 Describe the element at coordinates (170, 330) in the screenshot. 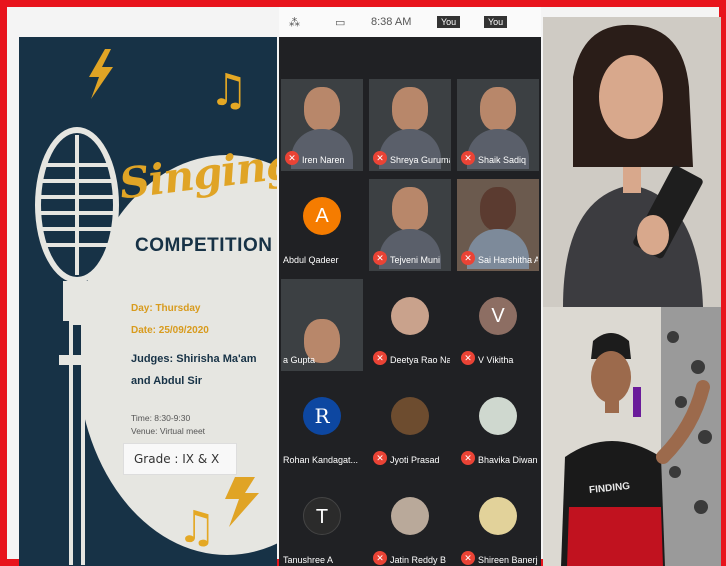

I see `poster-date: Date: 25/09/2020` at that location.